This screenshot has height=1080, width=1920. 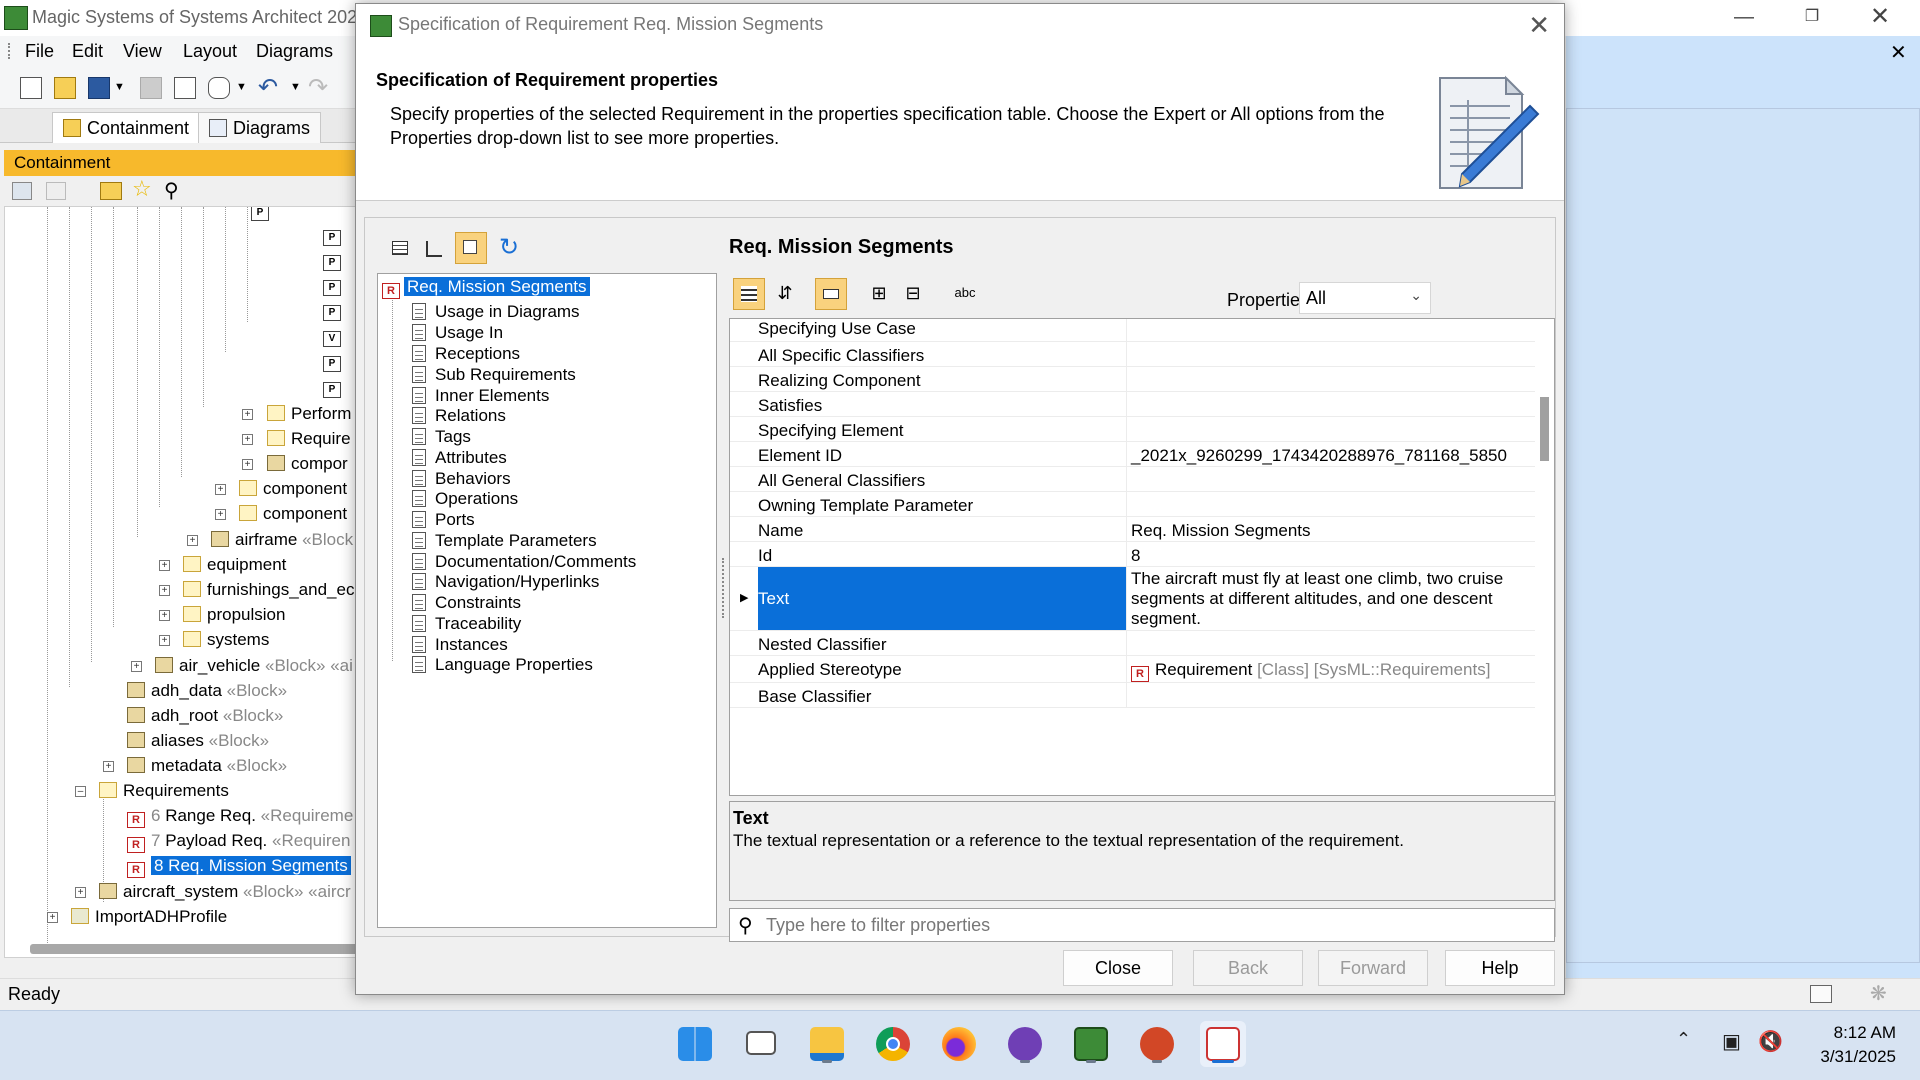 What do you see at coordinates (879, 294) in the screenshot?
I see `expand-all-rows-icon: ⊞` at bounding box center [879, 294].